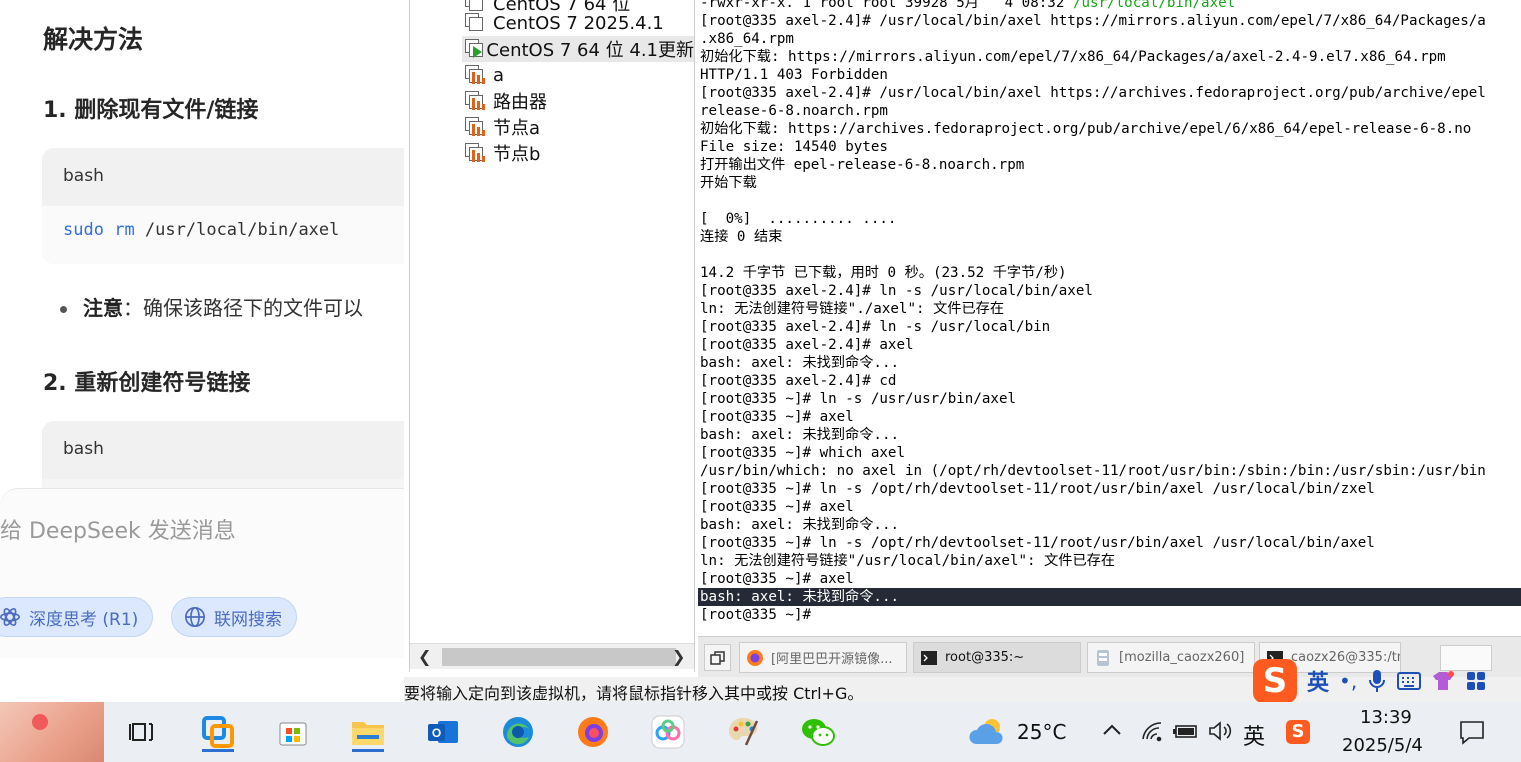  Describe the element at coordinates (852, 309) in the screenshot. I see `terminal-line: ln: 无法创建符号链接"./axel": 文件已存在` at that location.